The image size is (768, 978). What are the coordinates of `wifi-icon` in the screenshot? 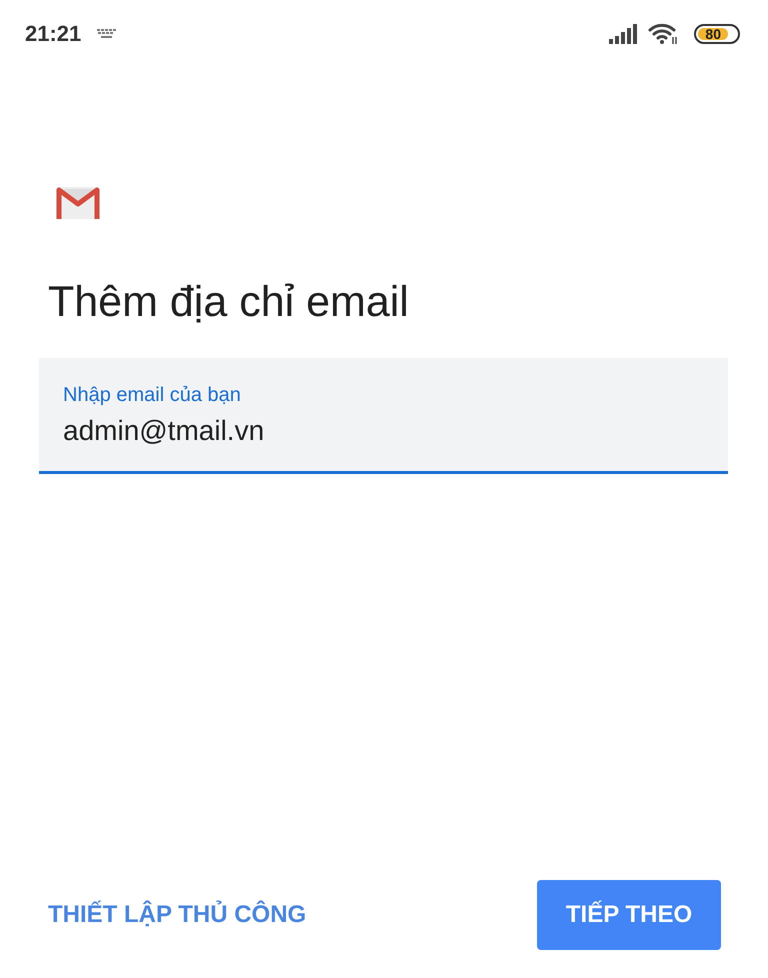 It's located at (663, 34).